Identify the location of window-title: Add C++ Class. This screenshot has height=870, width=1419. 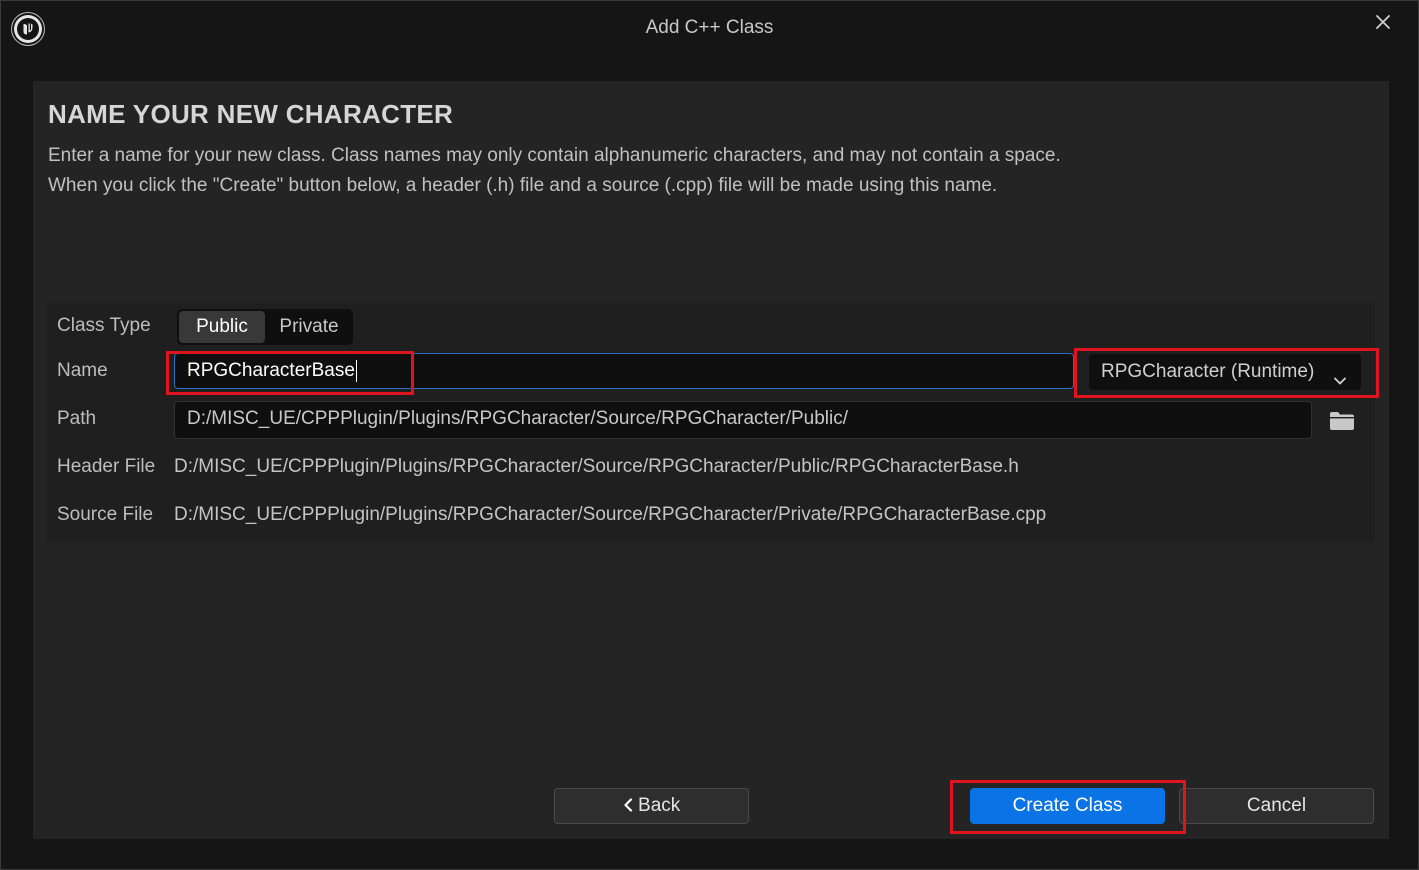
(709, 27).